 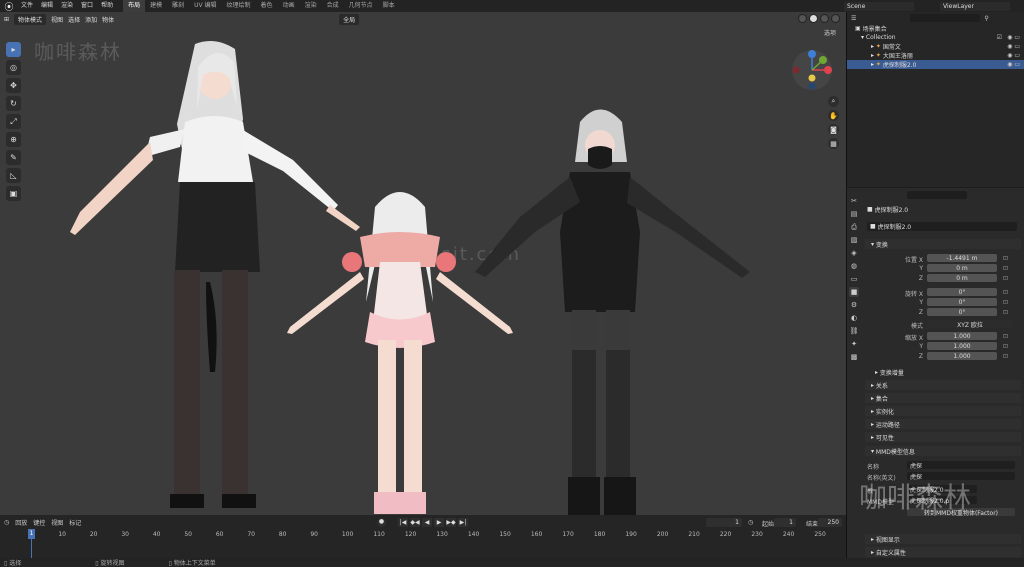 What do you see at coordinates (854, 240) in the screenshot?
I see `view-layer-tab-icon: ▧` at bounding box center [854, 240].